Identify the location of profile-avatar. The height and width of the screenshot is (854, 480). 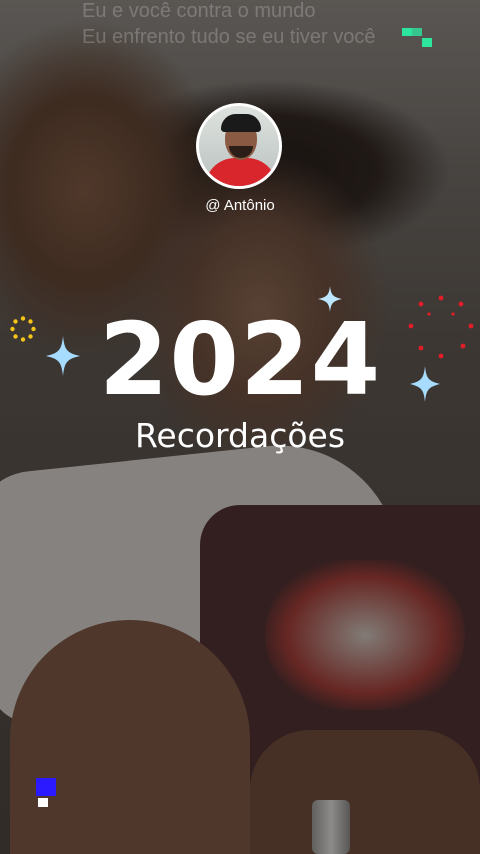
(239, 146).